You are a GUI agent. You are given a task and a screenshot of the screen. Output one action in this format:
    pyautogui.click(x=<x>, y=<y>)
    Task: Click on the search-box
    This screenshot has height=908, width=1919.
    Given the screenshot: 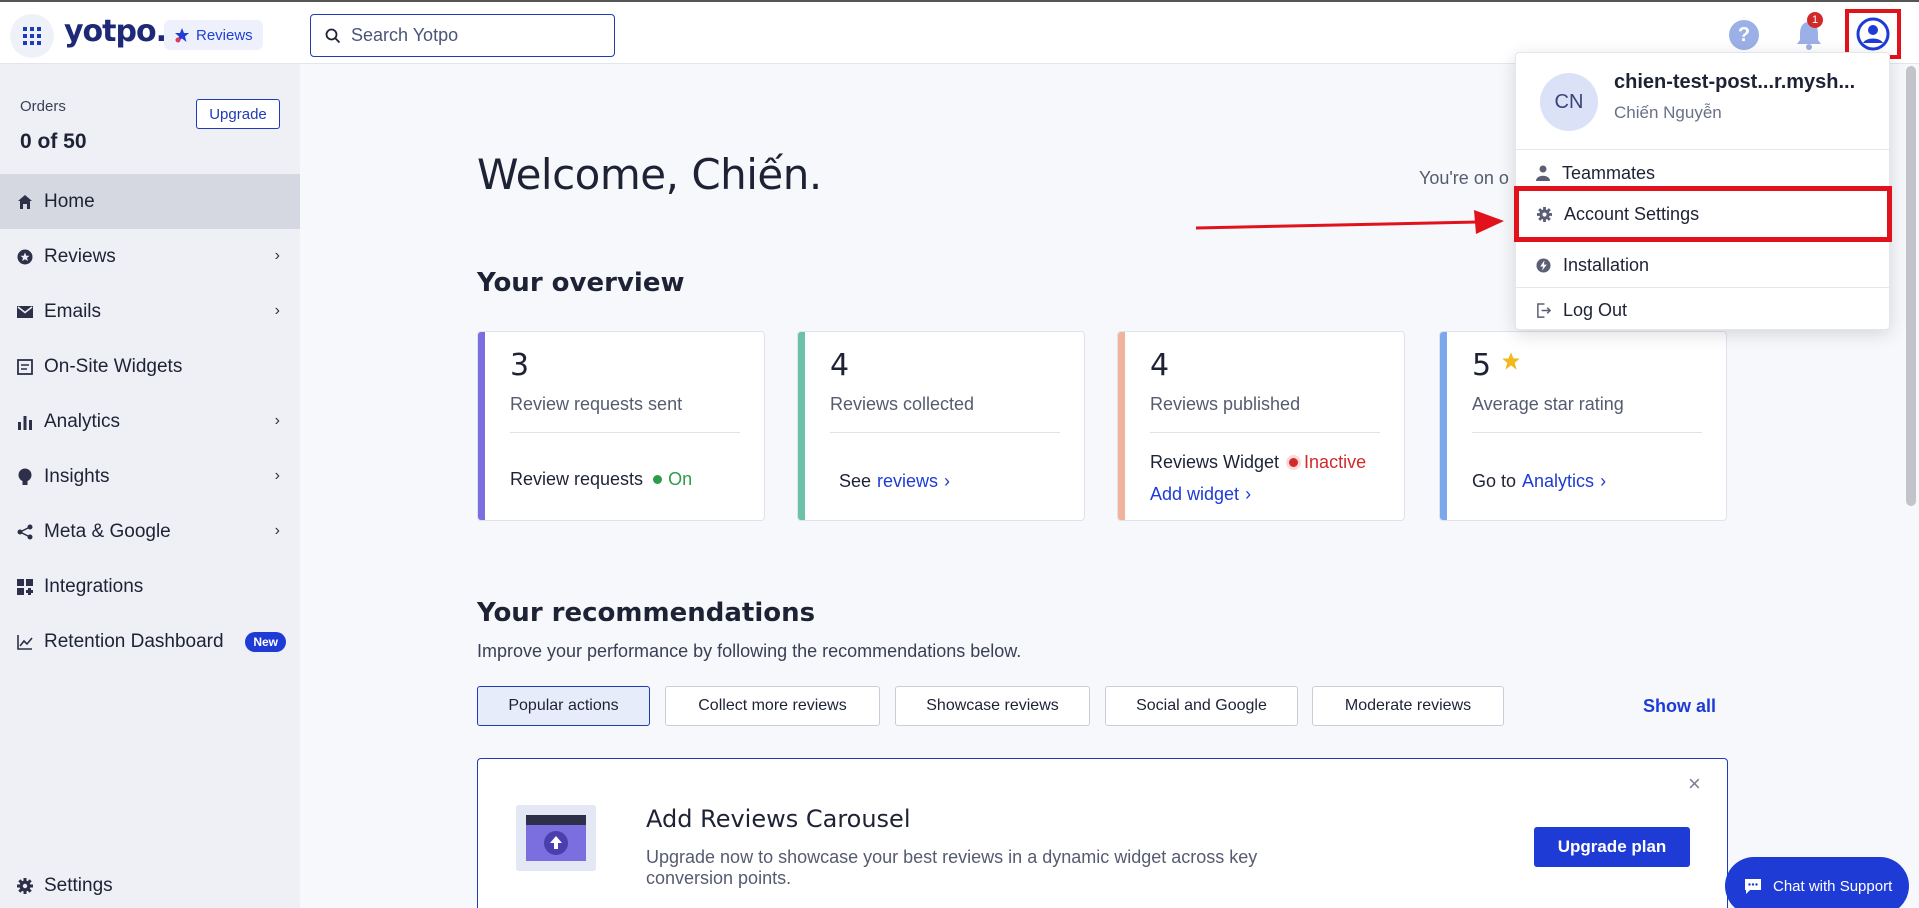 What is the action you would take?
    pyautogui.click(x=462, y=35)
    